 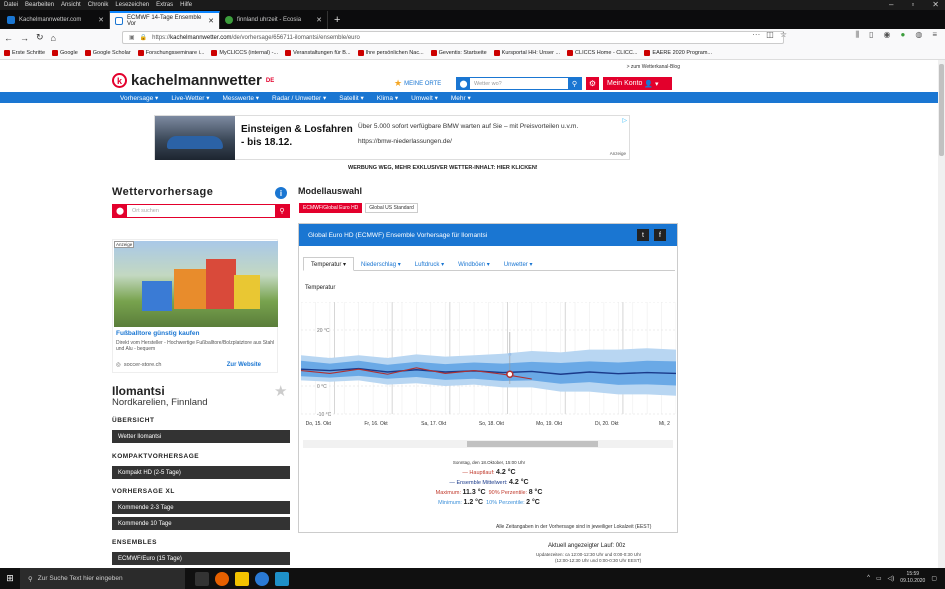 I want to click on ort-search-input: Ort suchen, so click(x=201, y=211).